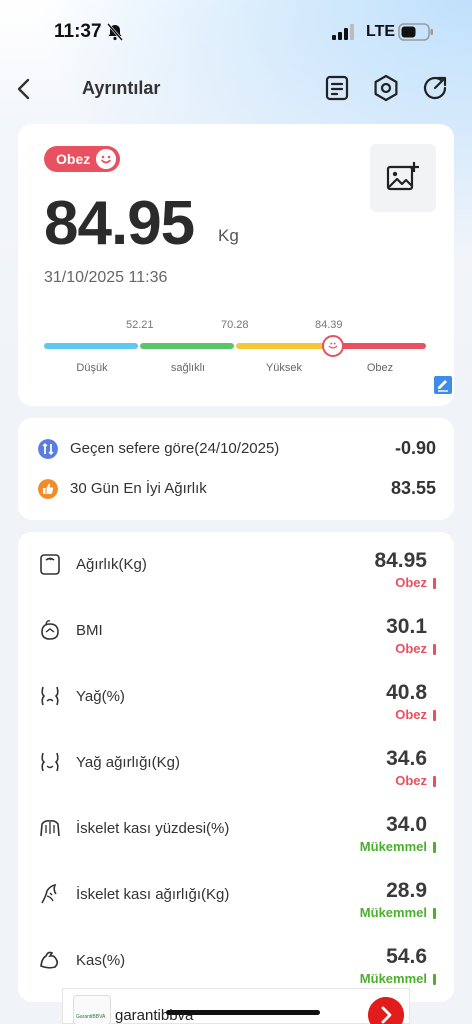  I want to click on comparison-label: Geçen sefere göre(24/10/2025), so click(175, 448).